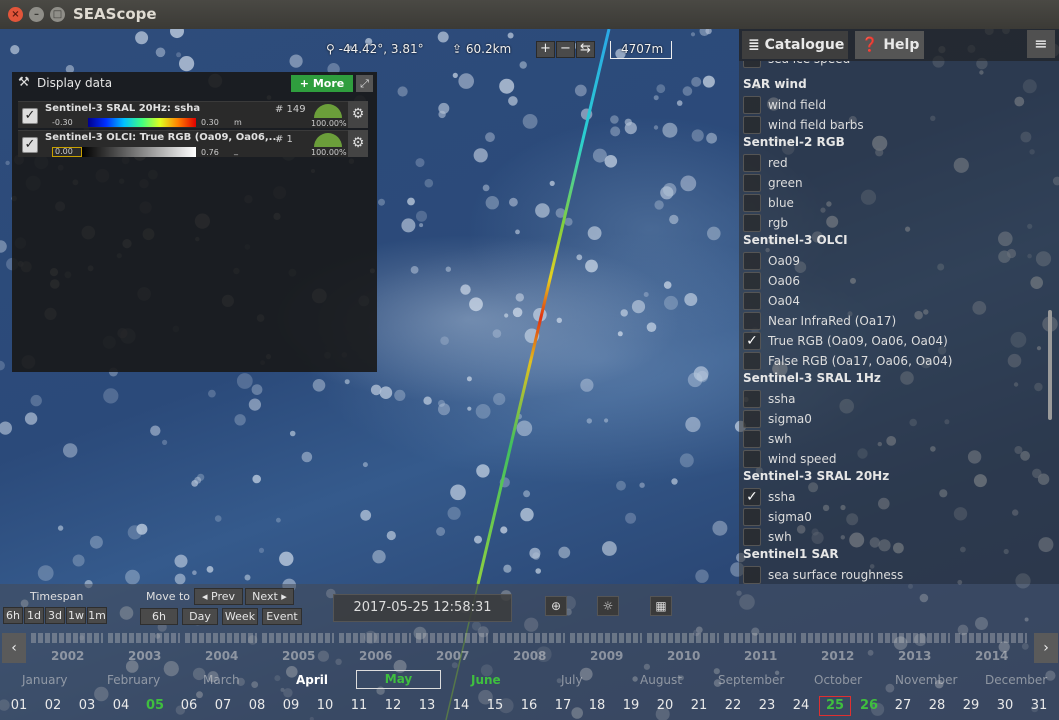  Describe the element at coordinates (398, 679) in the screenshot. I see `month-label: May` at that location.